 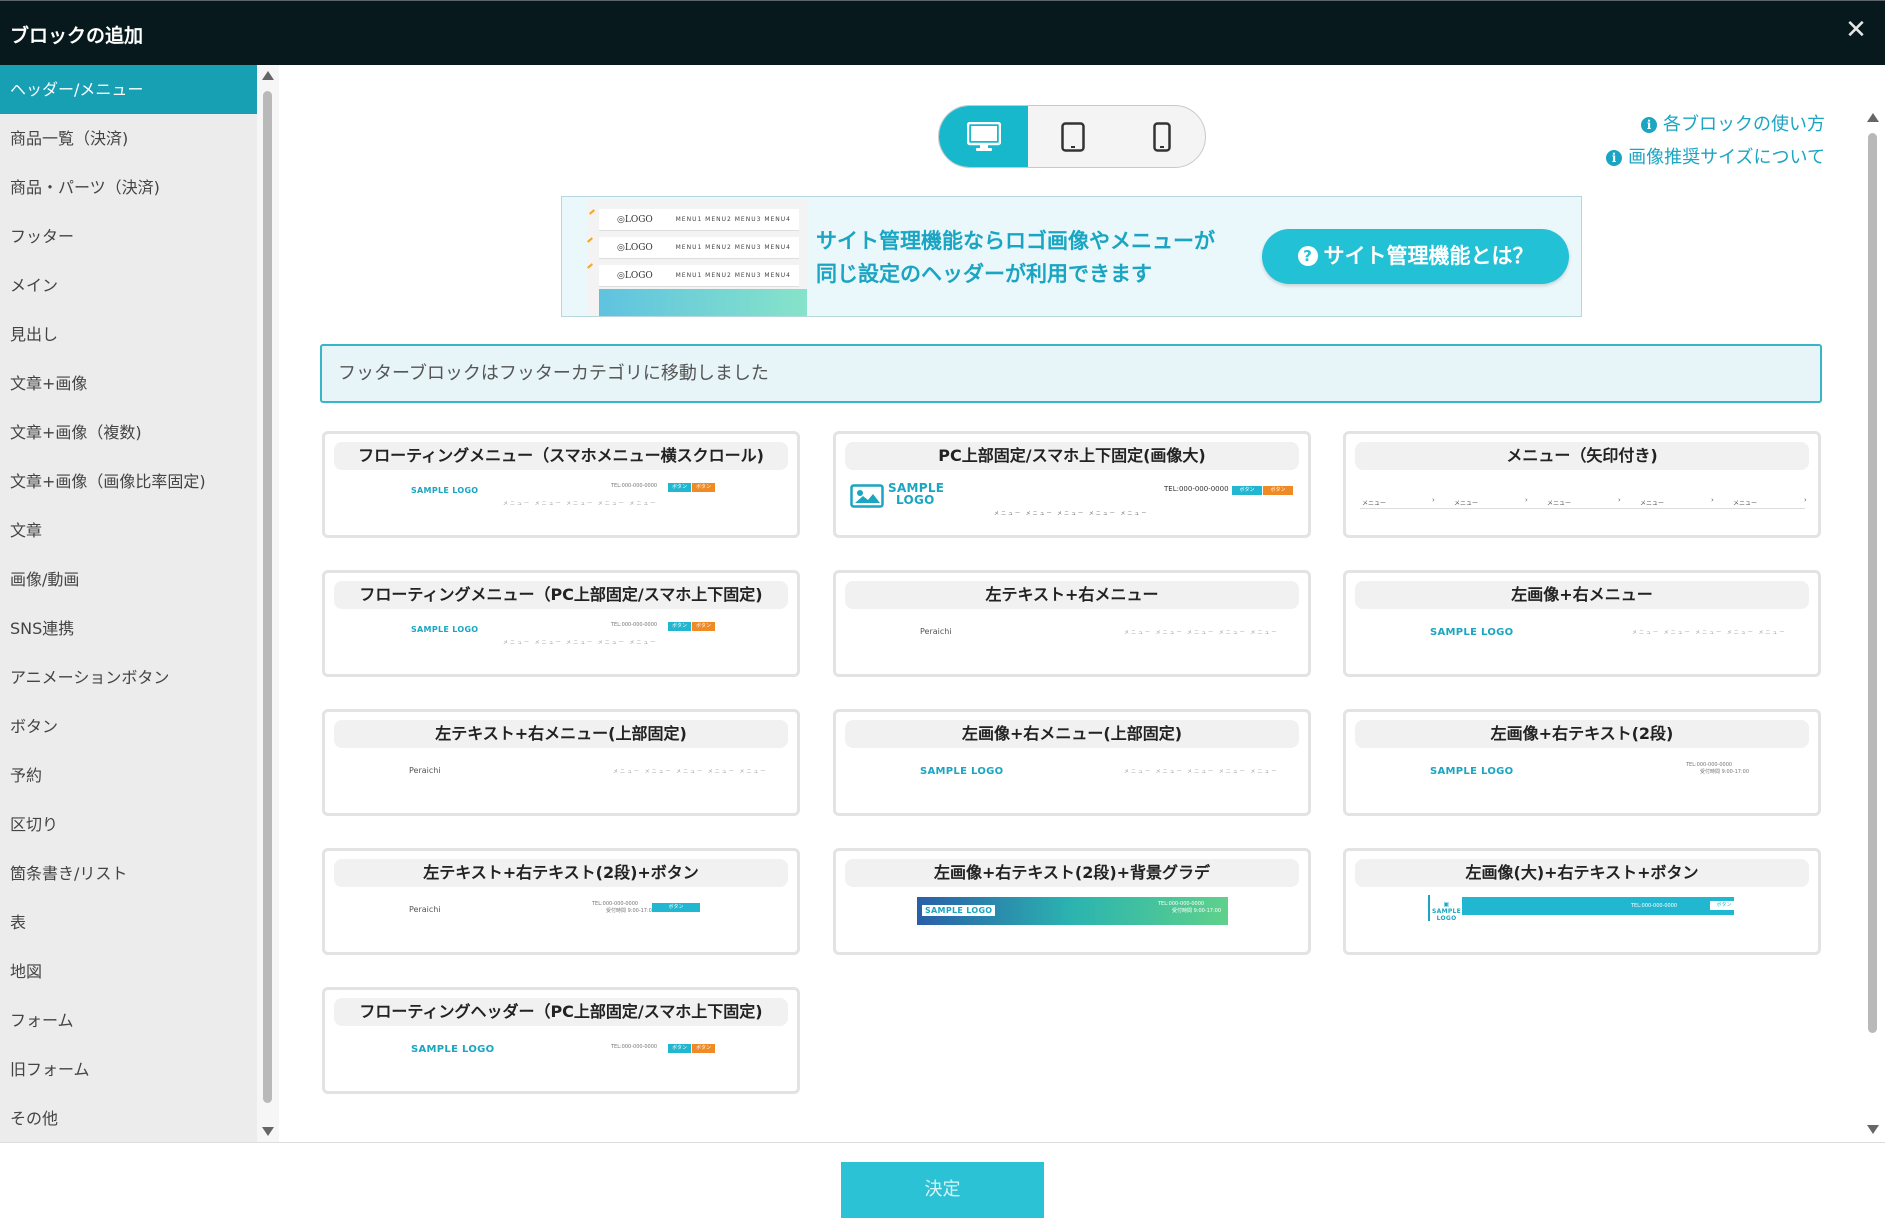 I want to click on desktop-view-button, so click(x=983, y=136).